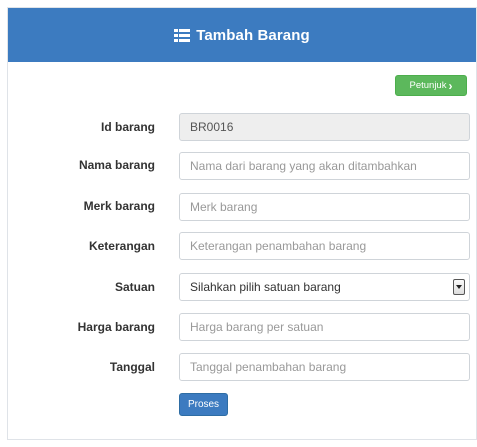 The image size is (477, 447). Describe the element at coordinates (278, 246) in the screenshot. I see `keterangan-placeholder: Keterangan penambahan barang` at that location.